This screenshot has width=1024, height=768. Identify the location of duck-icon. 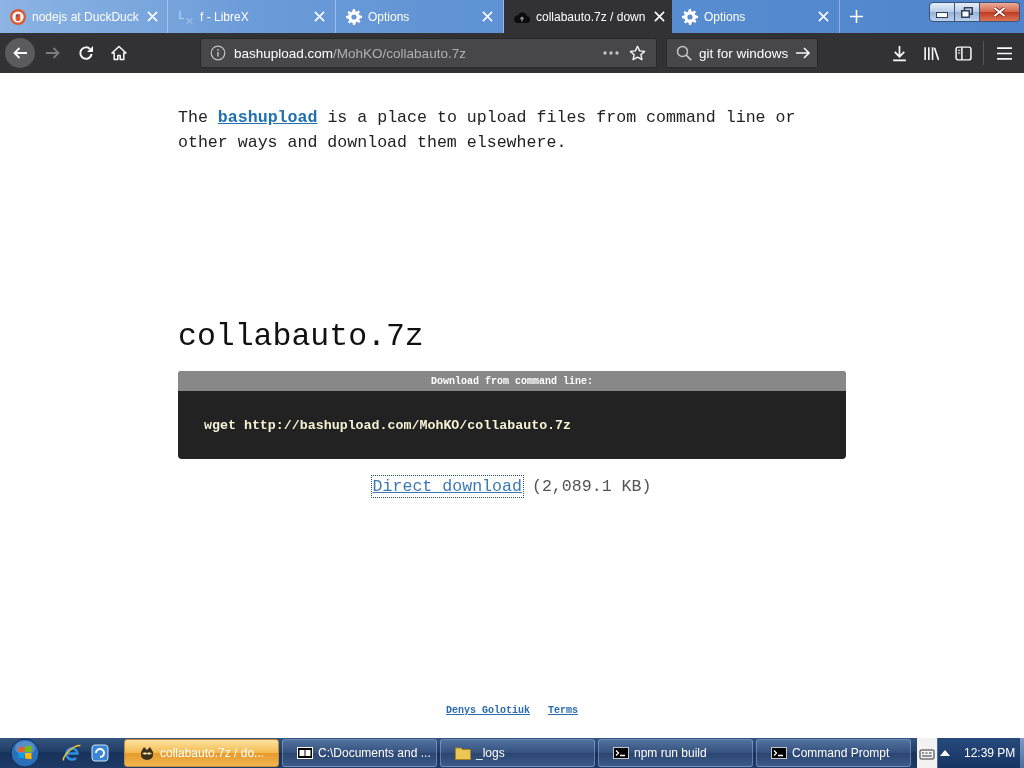
(18, 16).